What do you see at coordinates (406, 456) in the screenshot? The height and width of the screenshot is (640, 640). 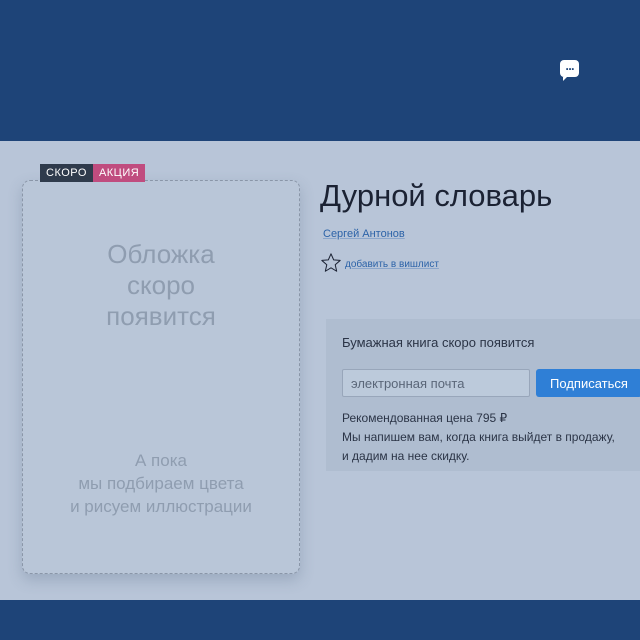 I see `info-line-2: и дадим на нее скидку.` at bounding box center [406, 456].